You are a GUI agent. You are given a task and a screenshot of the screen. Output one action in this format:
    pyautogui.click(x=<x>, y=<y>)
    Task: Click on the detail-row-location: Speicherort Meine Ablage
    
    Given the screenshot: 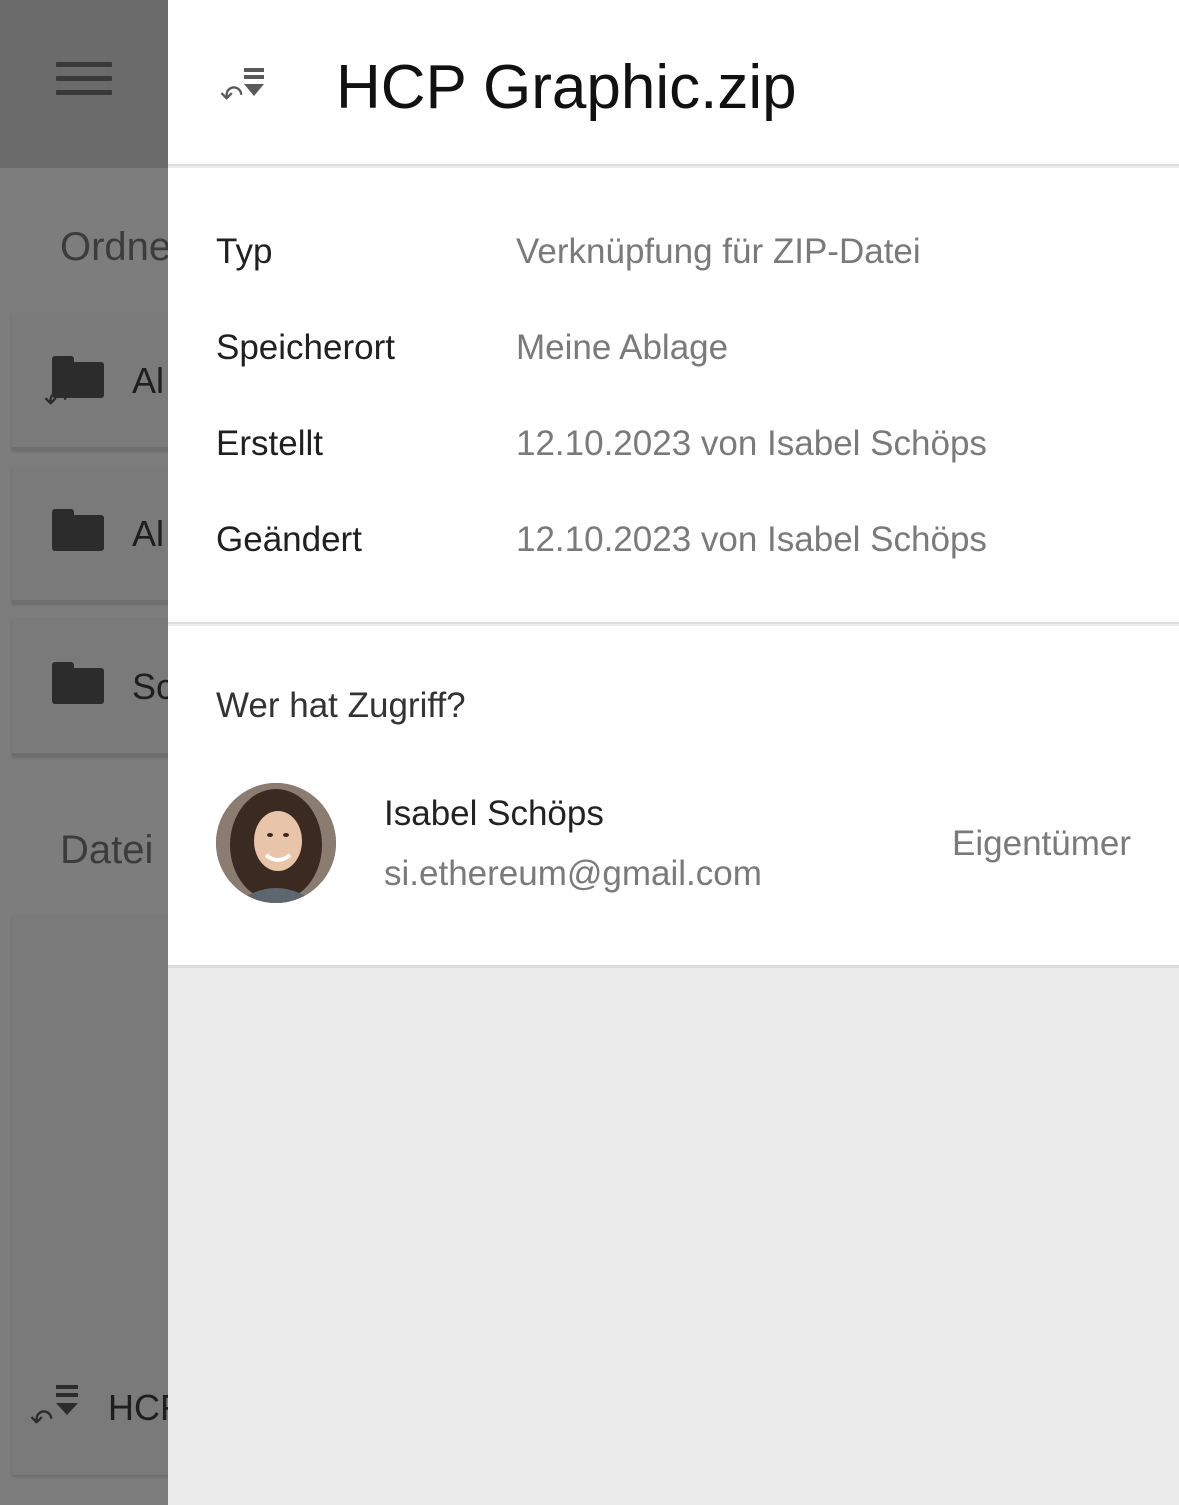 What is the action you would take?
    pyautogui.click(x=696, y=358)
    